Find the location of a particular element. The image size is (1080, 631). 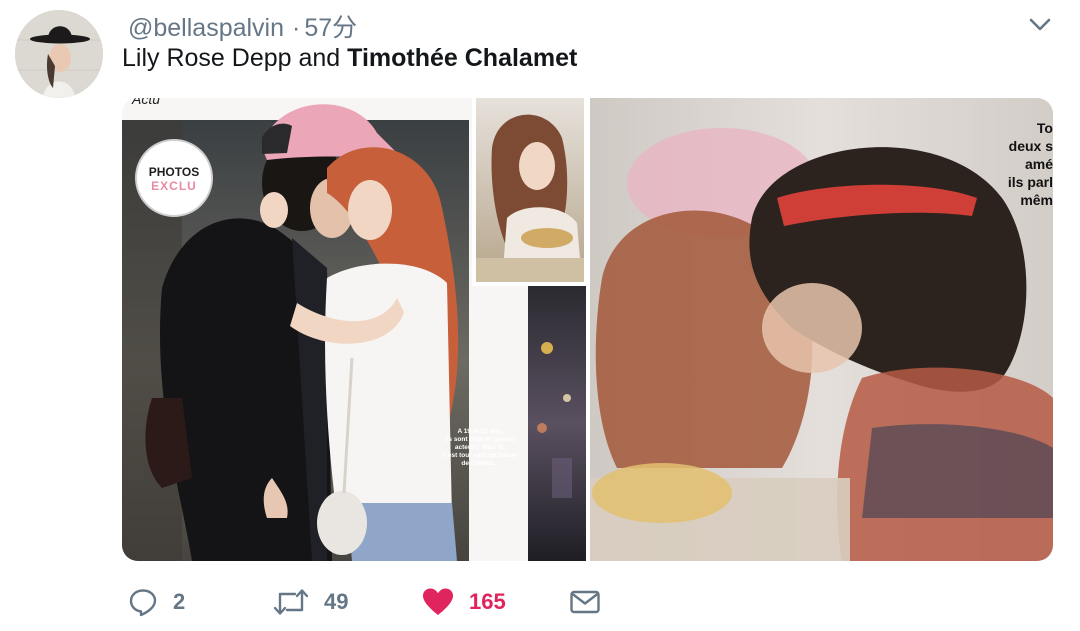

badge-exclu: EXCLU is located at coordinates (174, 186).